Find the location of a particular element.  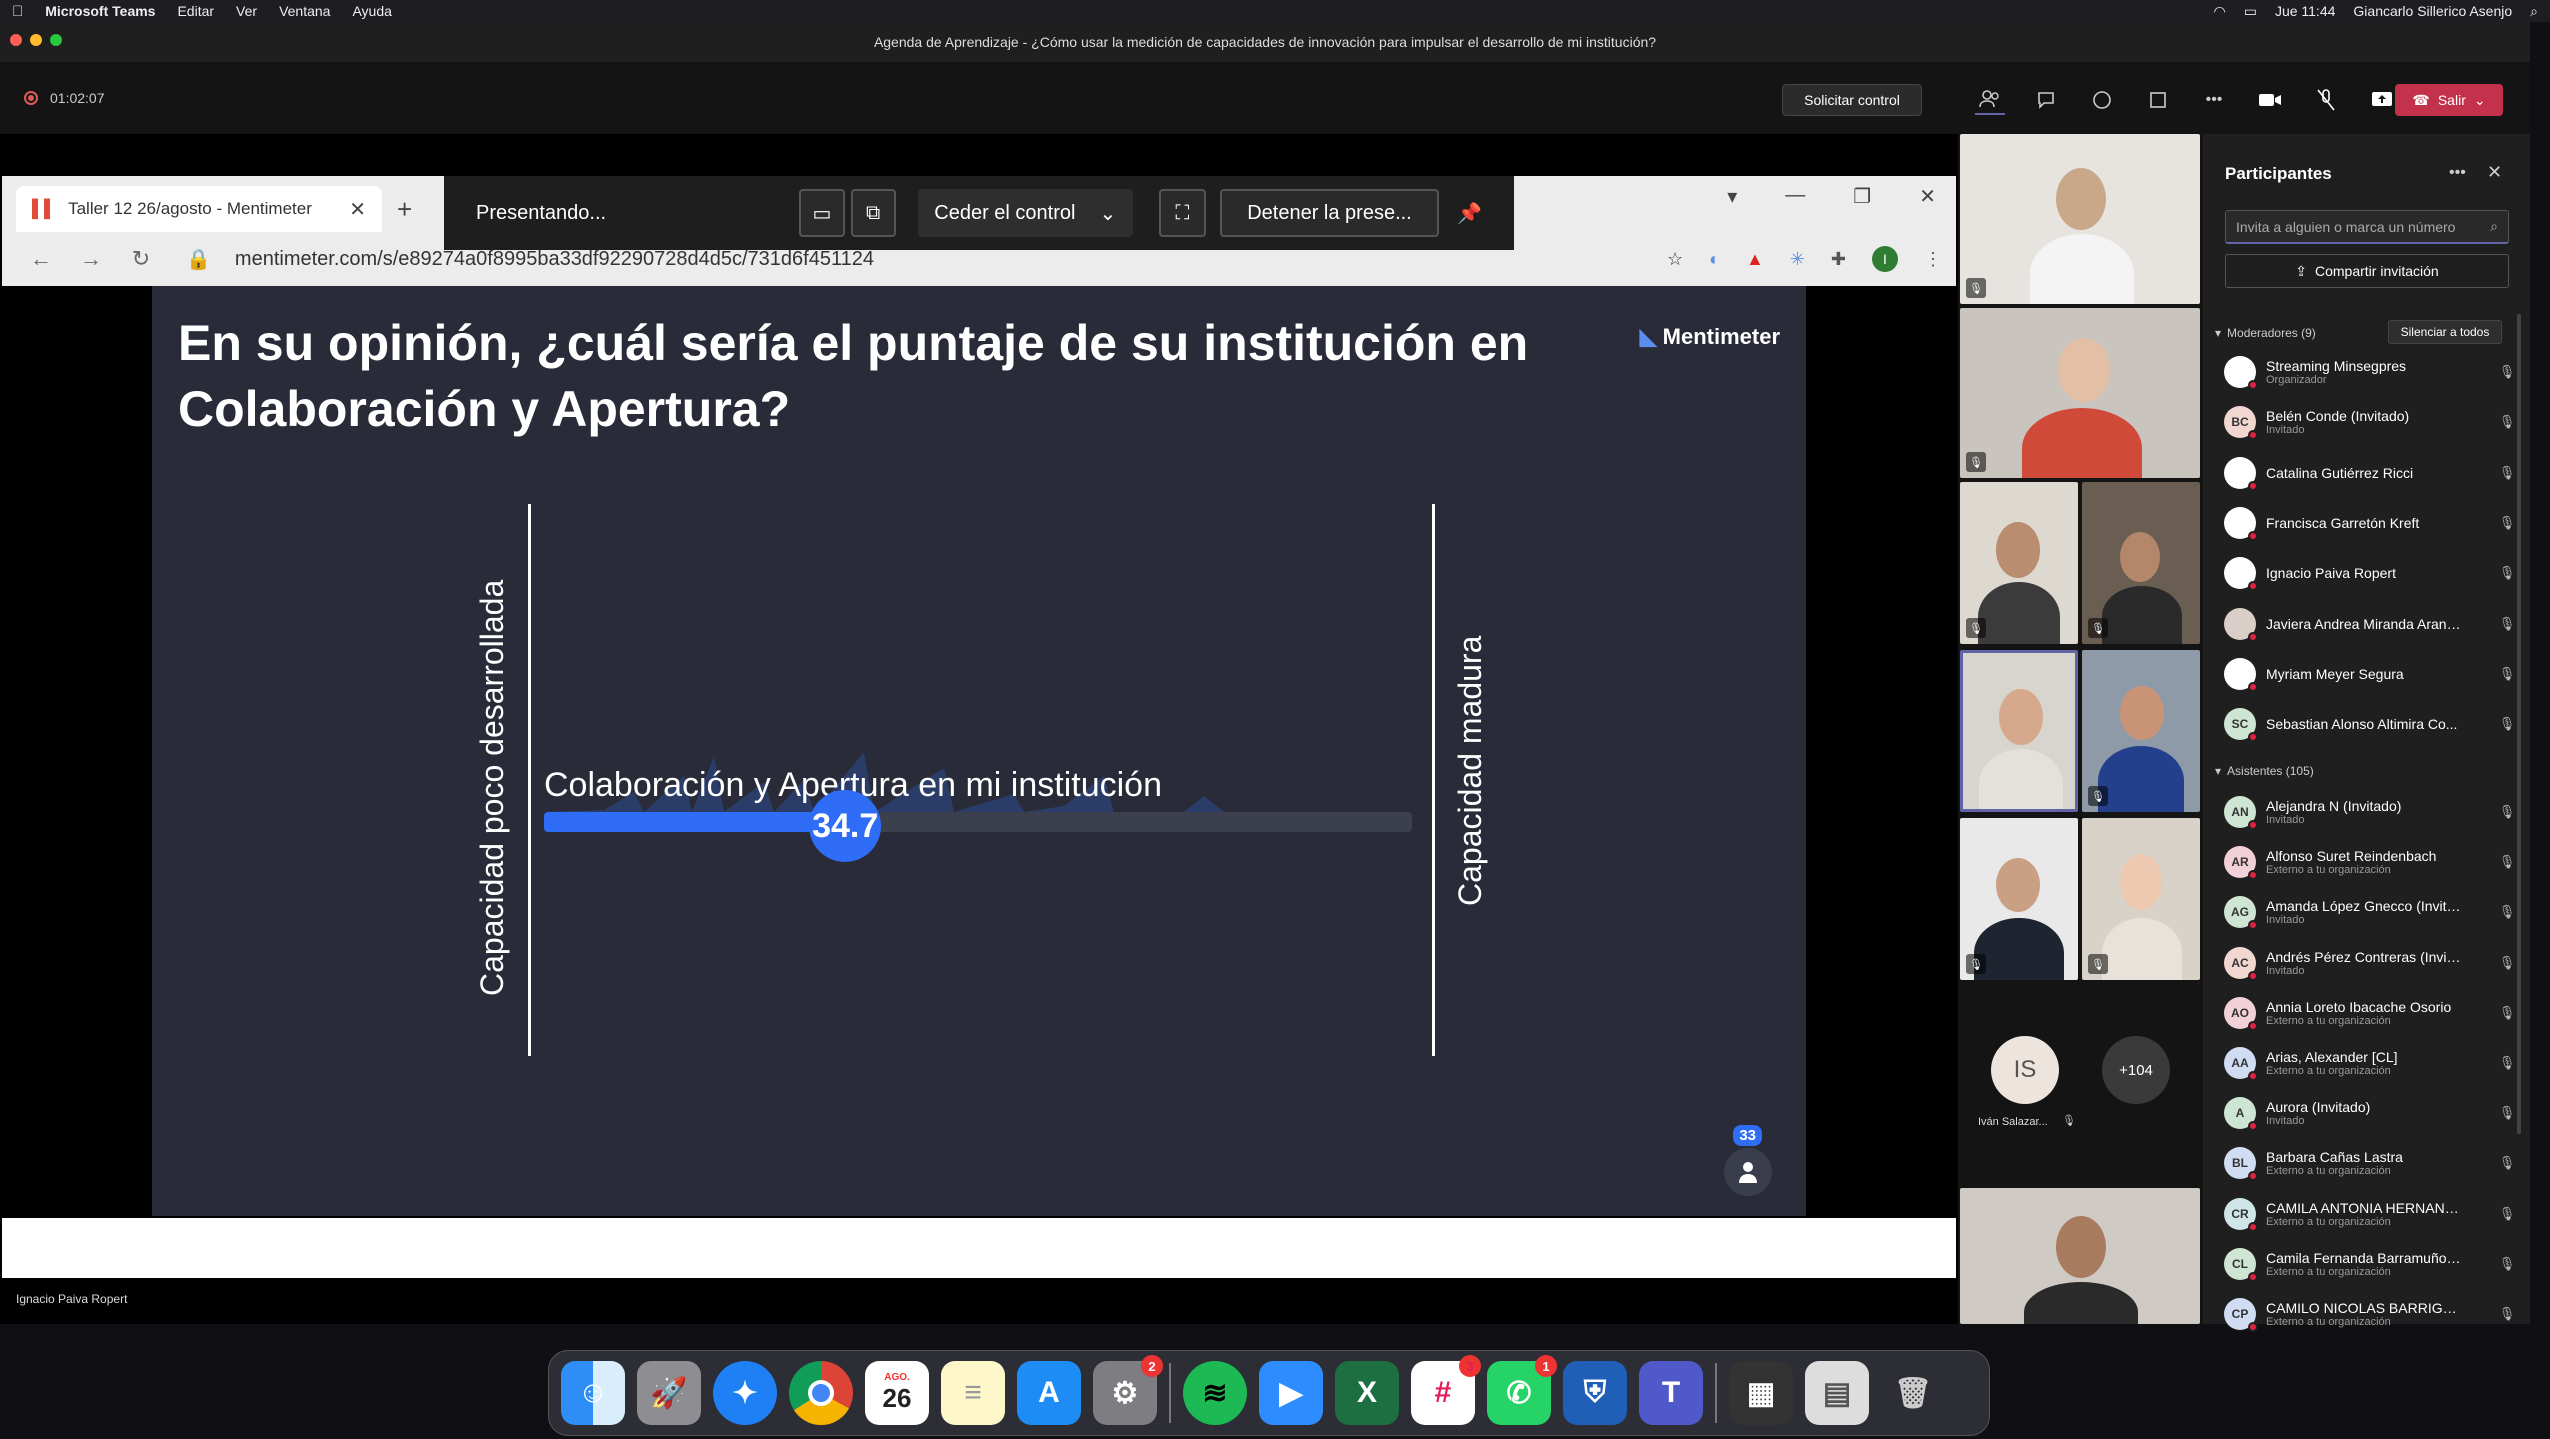

zoom-window-button is located at coordinates (56, 40).